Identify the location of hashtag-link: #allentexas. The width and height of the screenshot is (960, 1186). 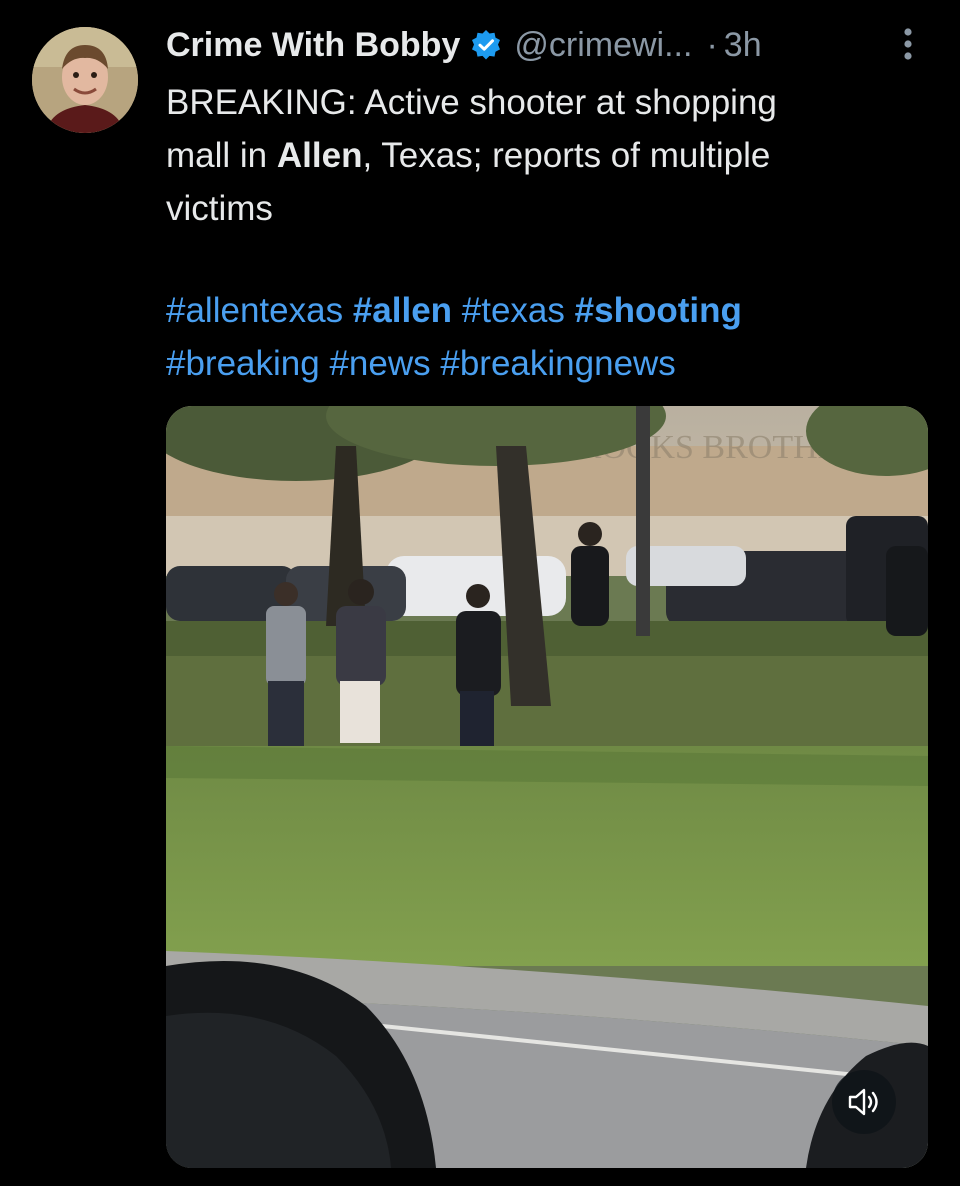
(254, 310).